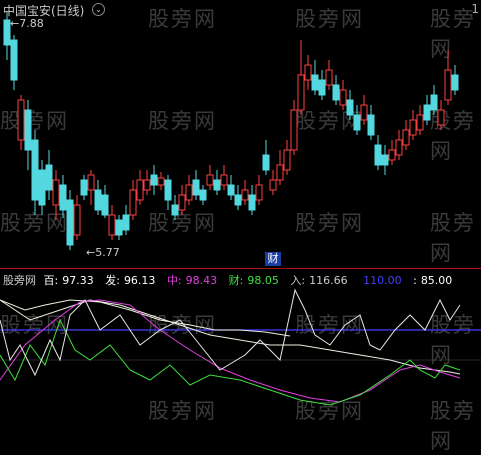 The height and width of the screenshot is (455, 481). What do you see at coordinates (68, 280) in the screenshot?
I see `legend-item-0: 百: 97.33` at bounding box center [68, 280].